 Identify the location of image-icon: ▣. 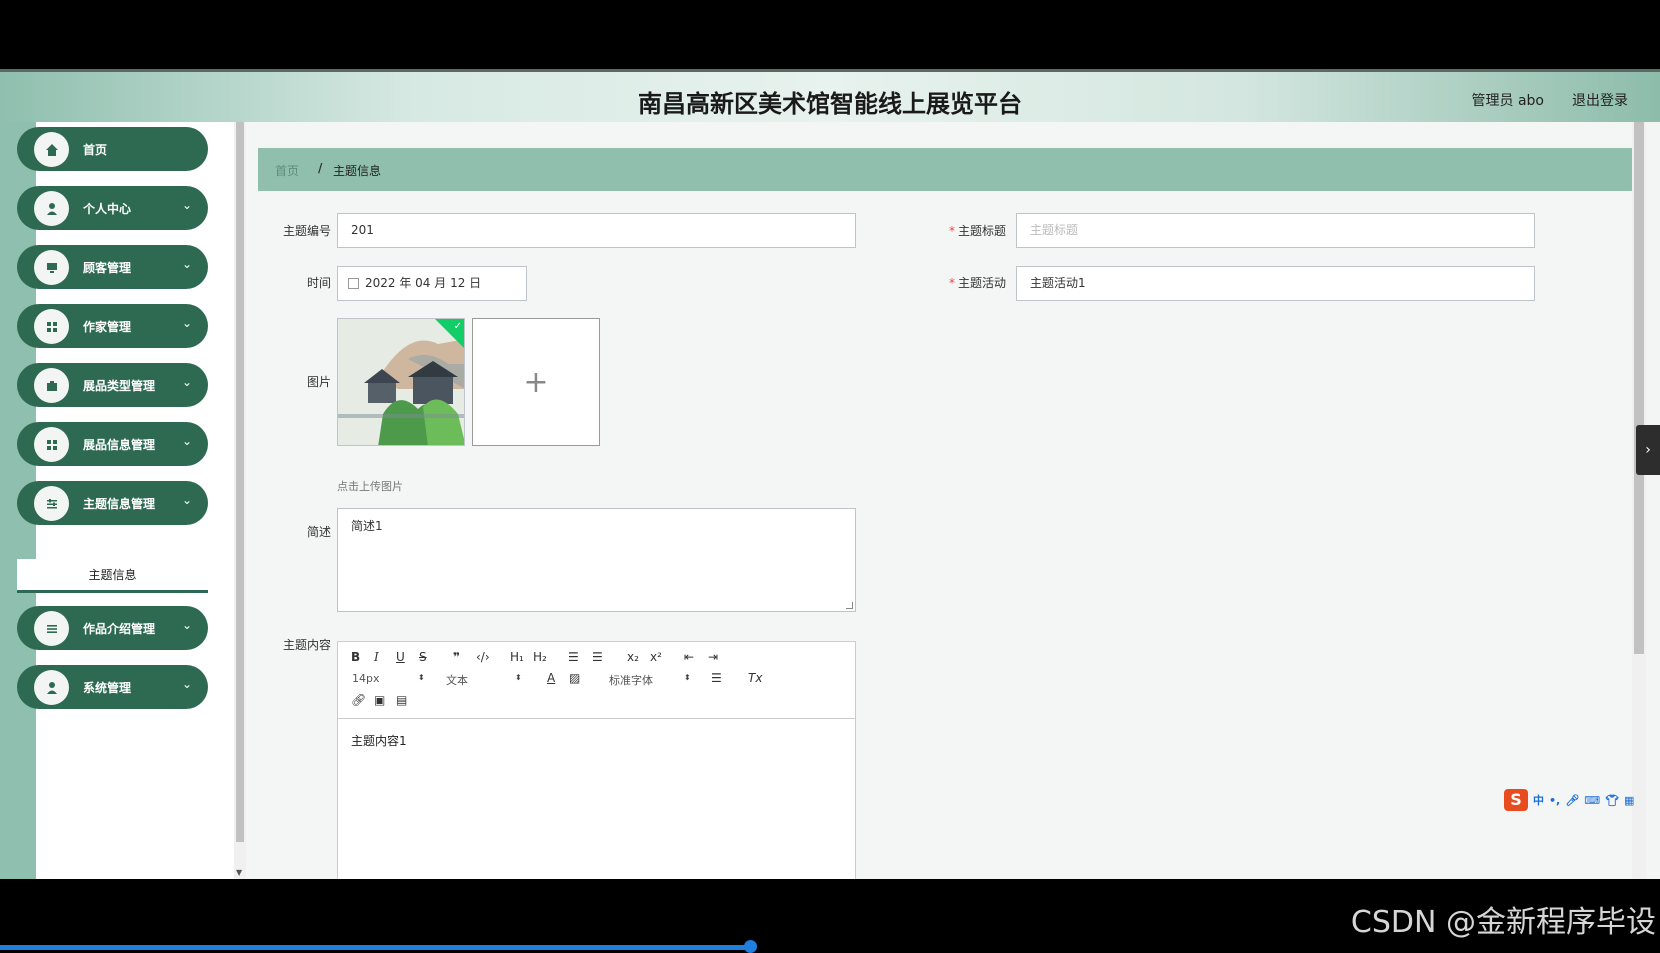
(379, 700).